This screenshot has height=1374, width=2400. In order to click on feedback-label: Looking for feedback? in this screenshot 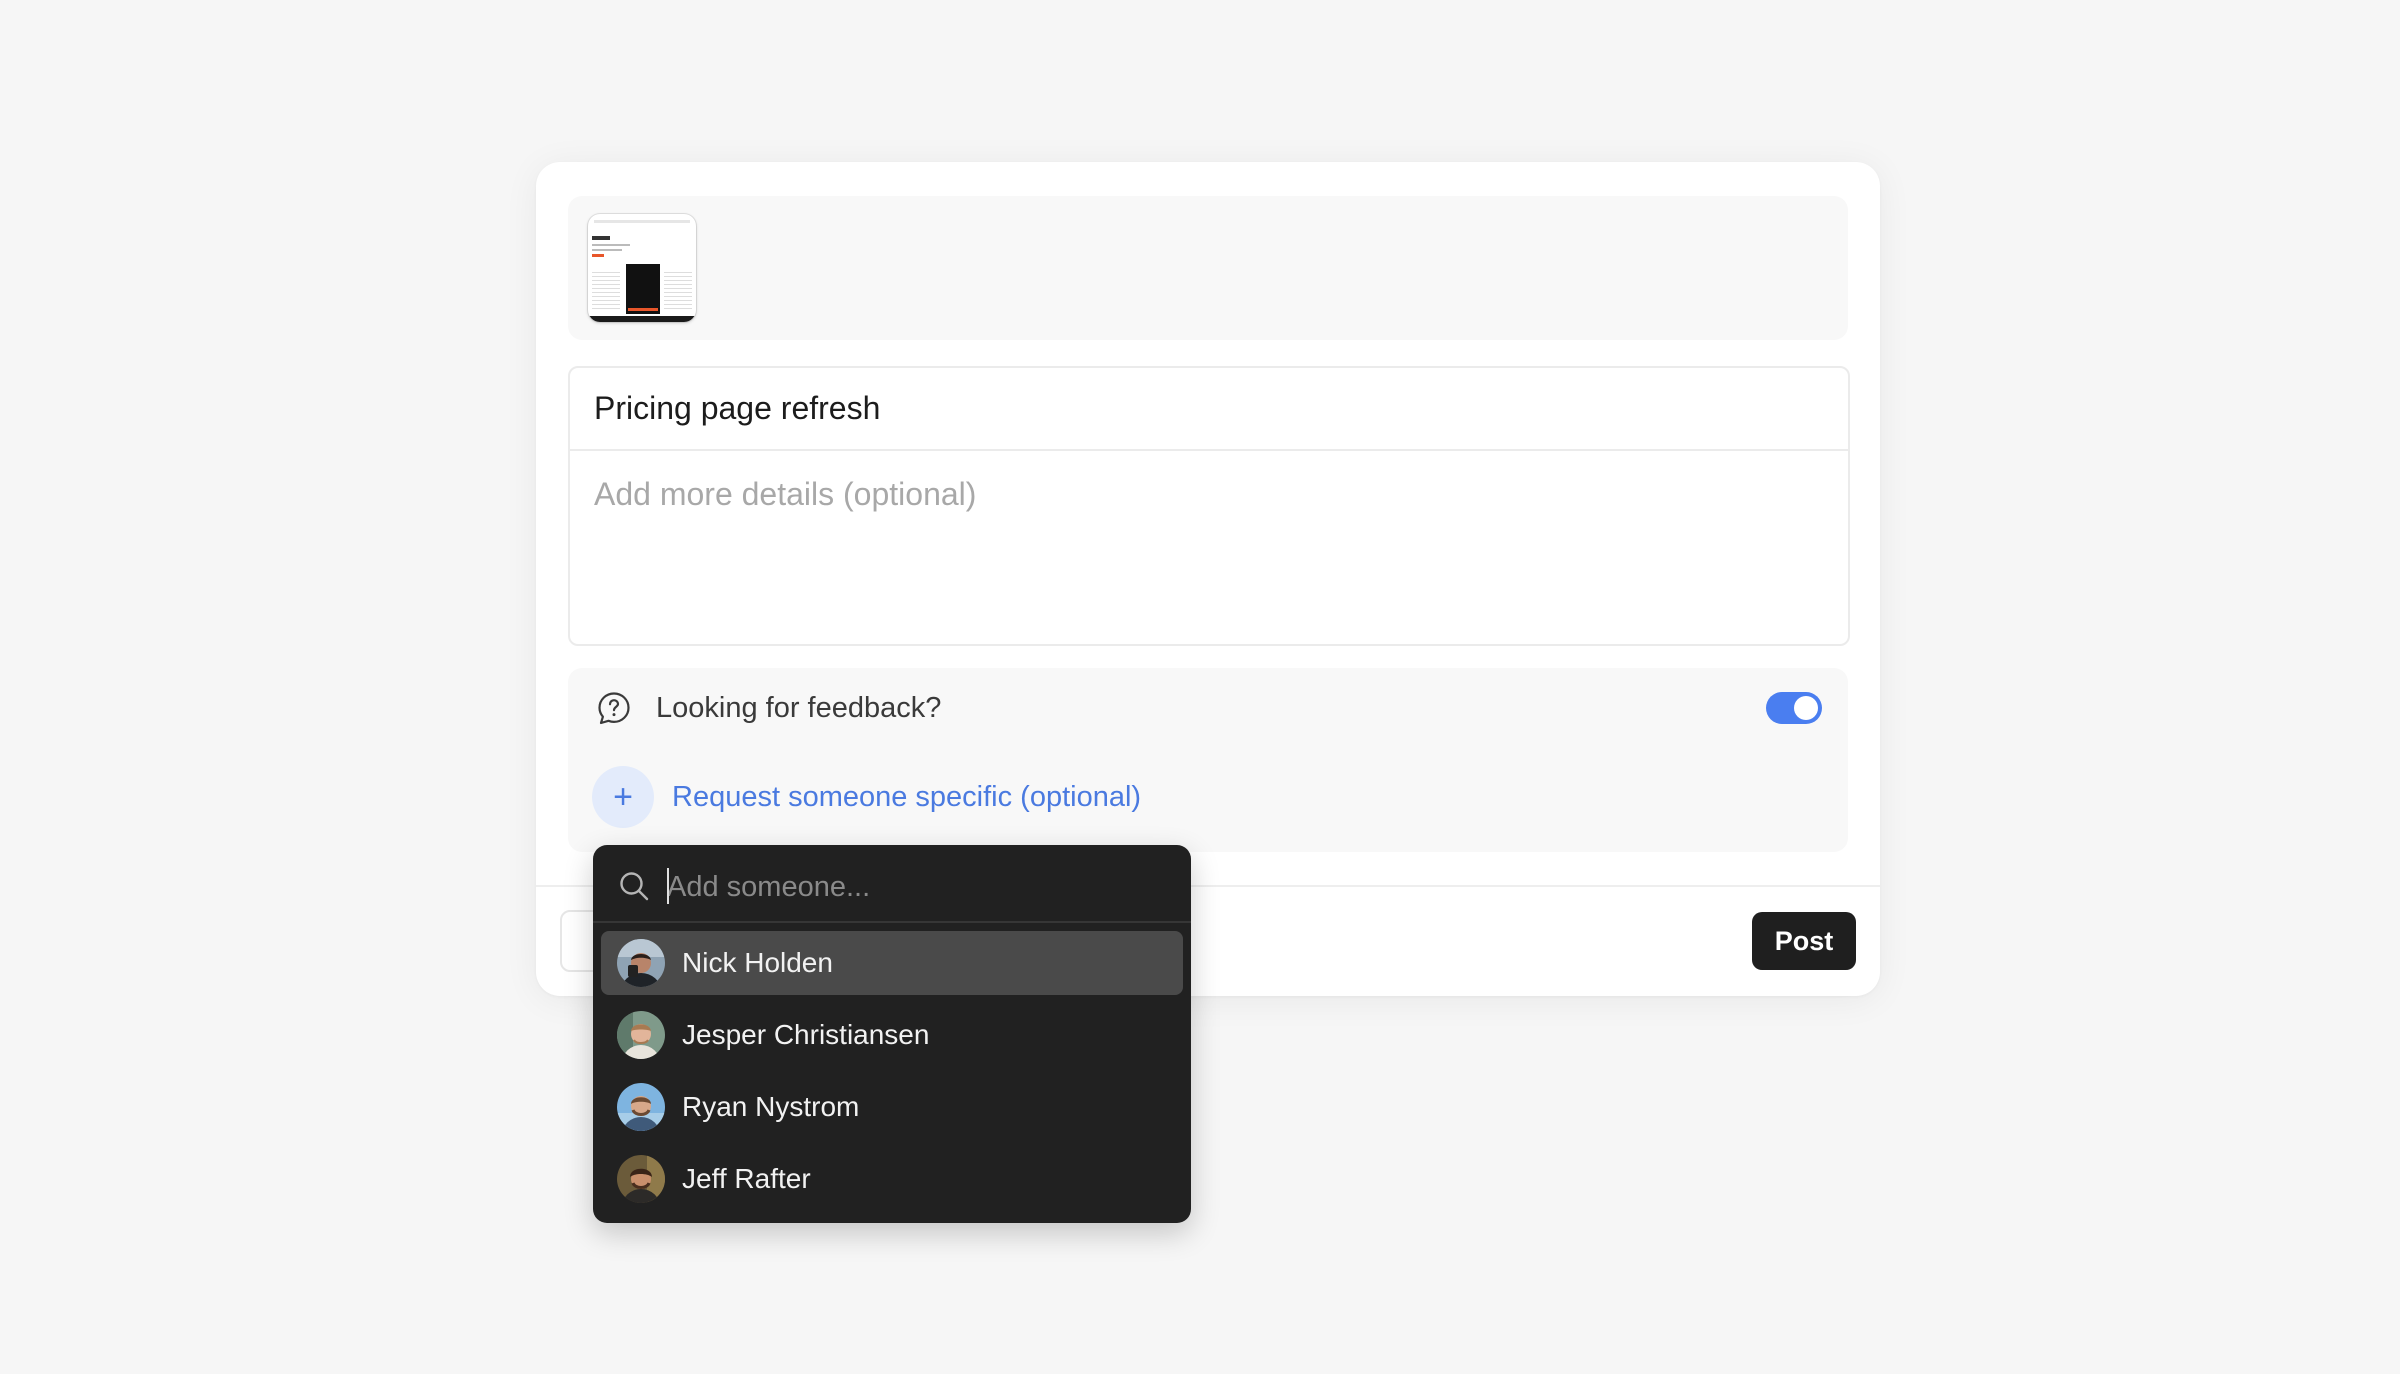, I will do `click(799, 708)`.